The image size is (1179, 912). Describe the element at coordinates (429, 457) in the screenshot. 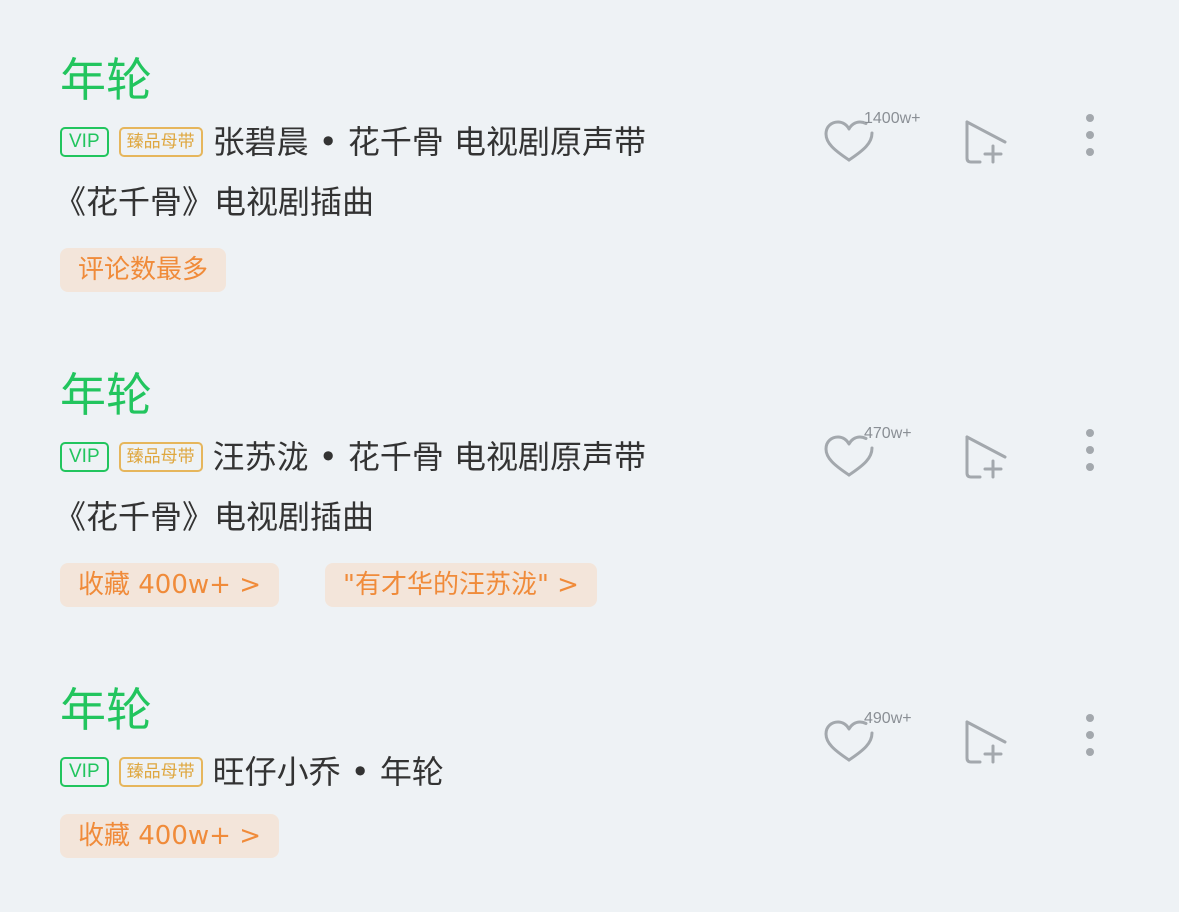

I see `artist-album: 汪苏泷 • 花千骨 电视剧原声带` at that location.